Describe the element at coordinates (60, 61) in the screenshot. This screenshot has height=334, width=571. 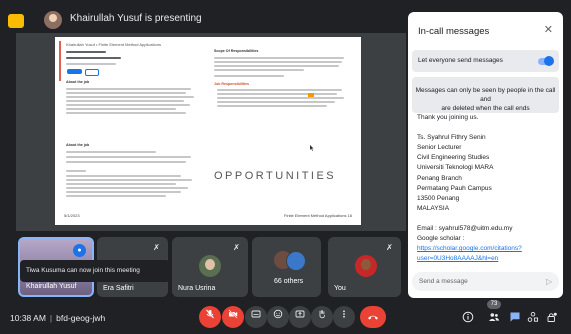
I see `slide-accent-bar` at that location.